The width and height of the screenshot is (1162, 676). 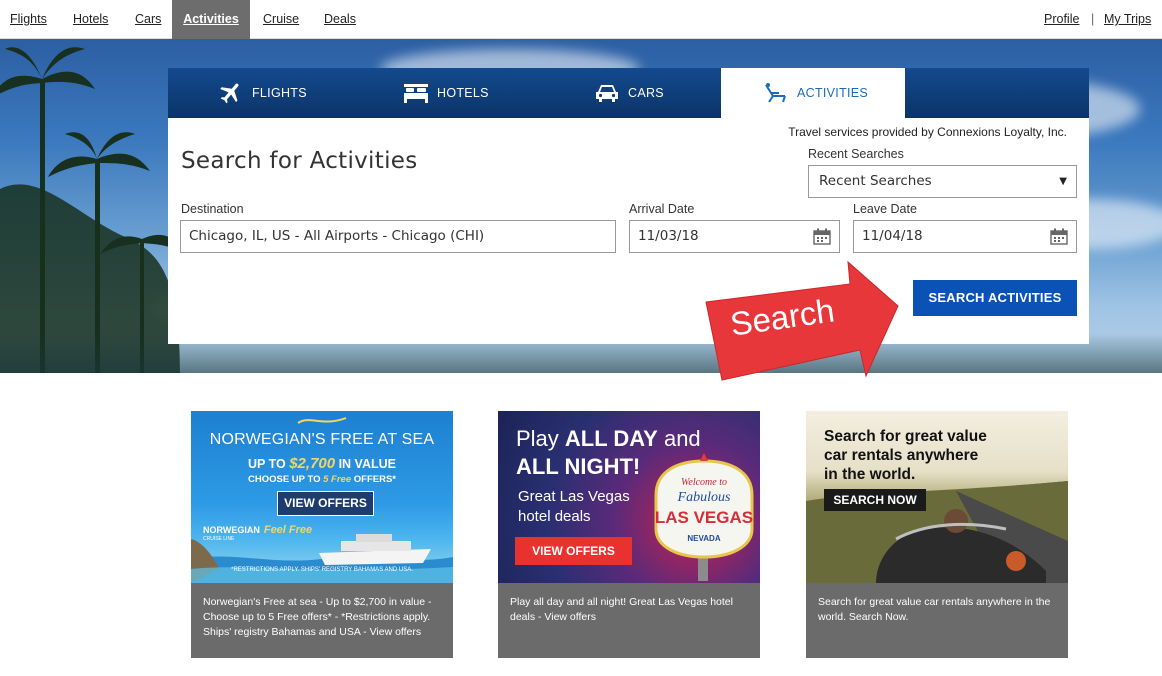 What do you see at coordinates (416, 93) in the screenshot?
I see `bed-icon` at bounding box center [416, 93].